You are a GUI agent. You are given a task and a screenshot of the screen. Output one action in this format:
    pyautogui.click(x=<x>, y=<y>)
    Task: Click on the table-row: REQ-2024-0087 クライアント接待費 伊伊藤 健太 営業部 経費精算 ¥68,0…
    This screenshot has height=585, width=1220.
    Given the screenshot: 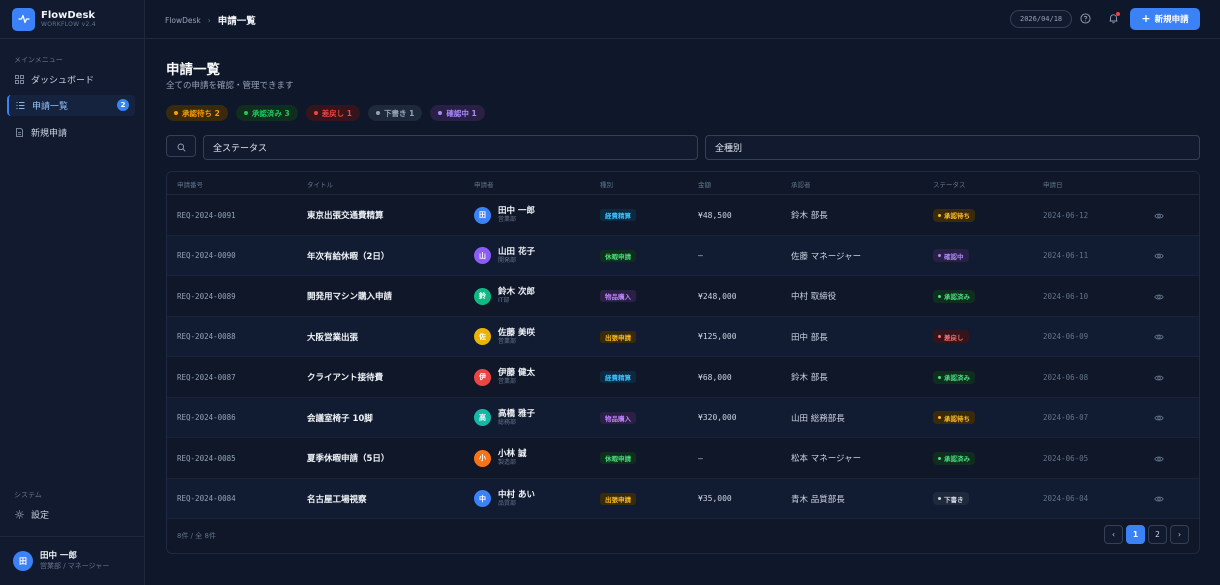 What is the action you would take?
    pyautogui.click(x=683, y=377)
    